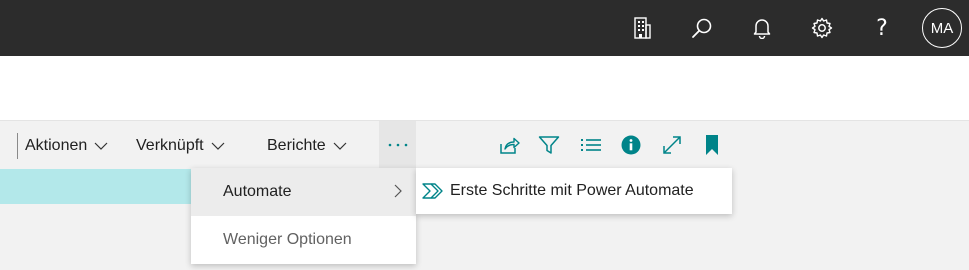 The image size is (969, 270). What do you see at coordinates (942, 28) in the screenshot?
I see `user-avatar: MA` at bounding box center [942, 28].